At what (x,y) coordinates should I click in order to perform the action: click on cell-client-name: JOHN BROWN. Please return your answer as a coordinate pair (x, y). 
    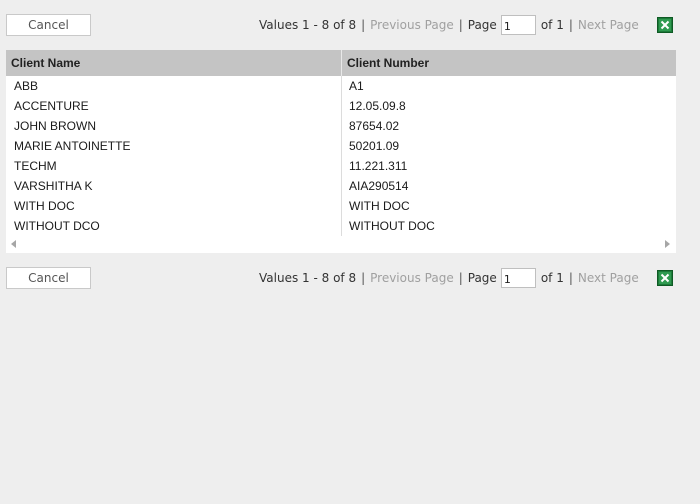
    Looking at the image, I should click on (55, 126).